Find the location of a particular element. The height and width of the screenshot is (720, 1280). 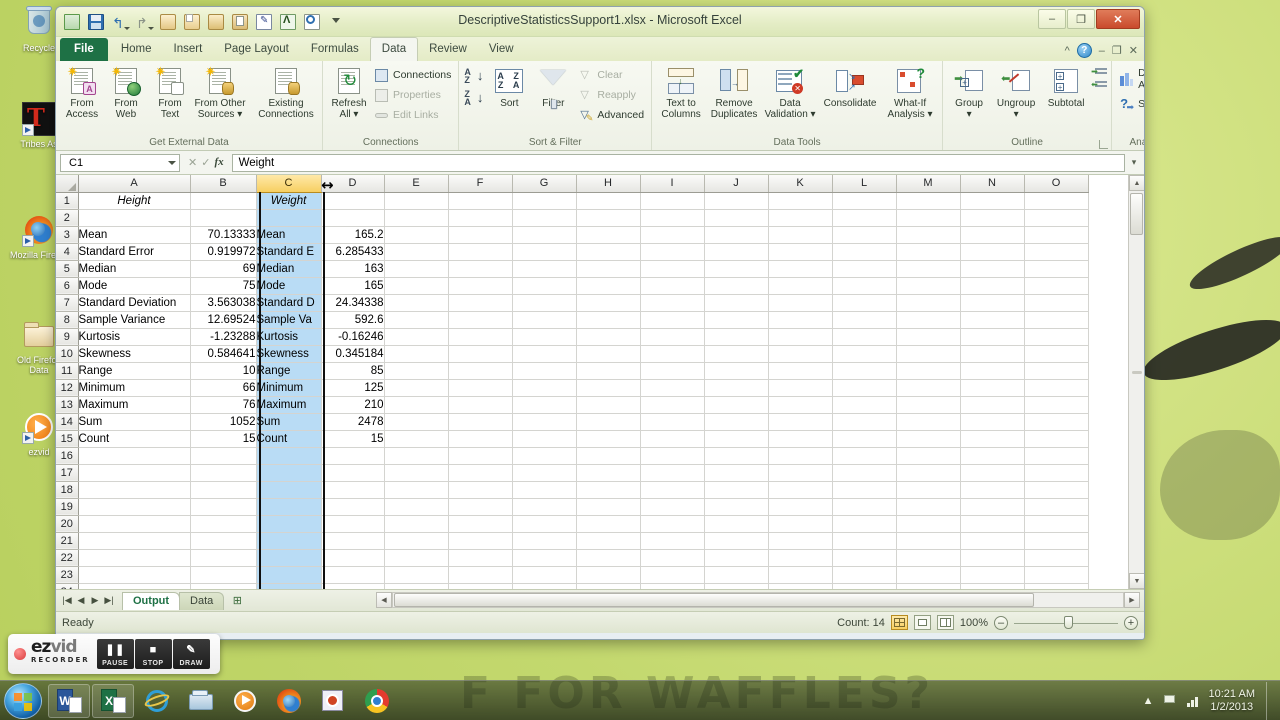

cell-E23 is located at coordinates (416, 575).